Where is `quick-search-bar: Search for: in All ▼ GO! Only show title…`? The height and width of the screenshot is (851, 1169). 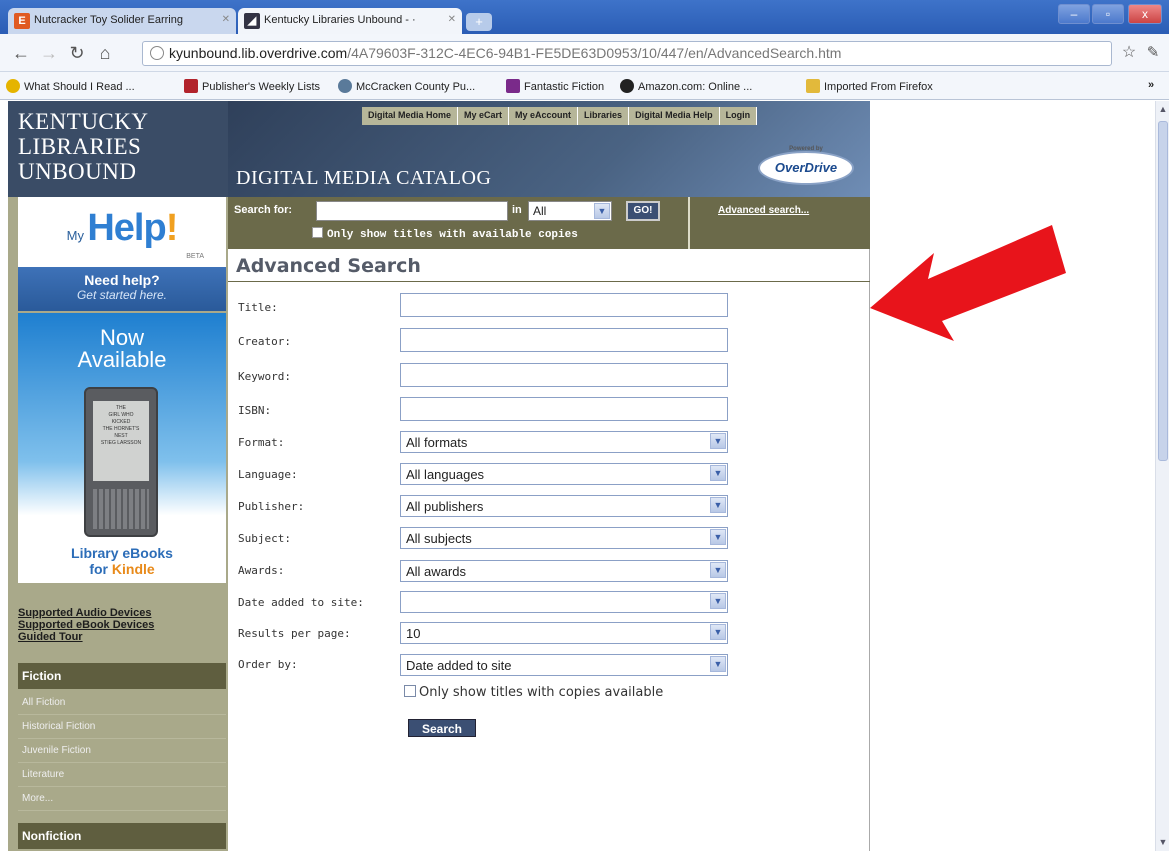
quick-search-bar: Search for: in All ▼ GO! Only show title… is located at coordinates (549, 223).